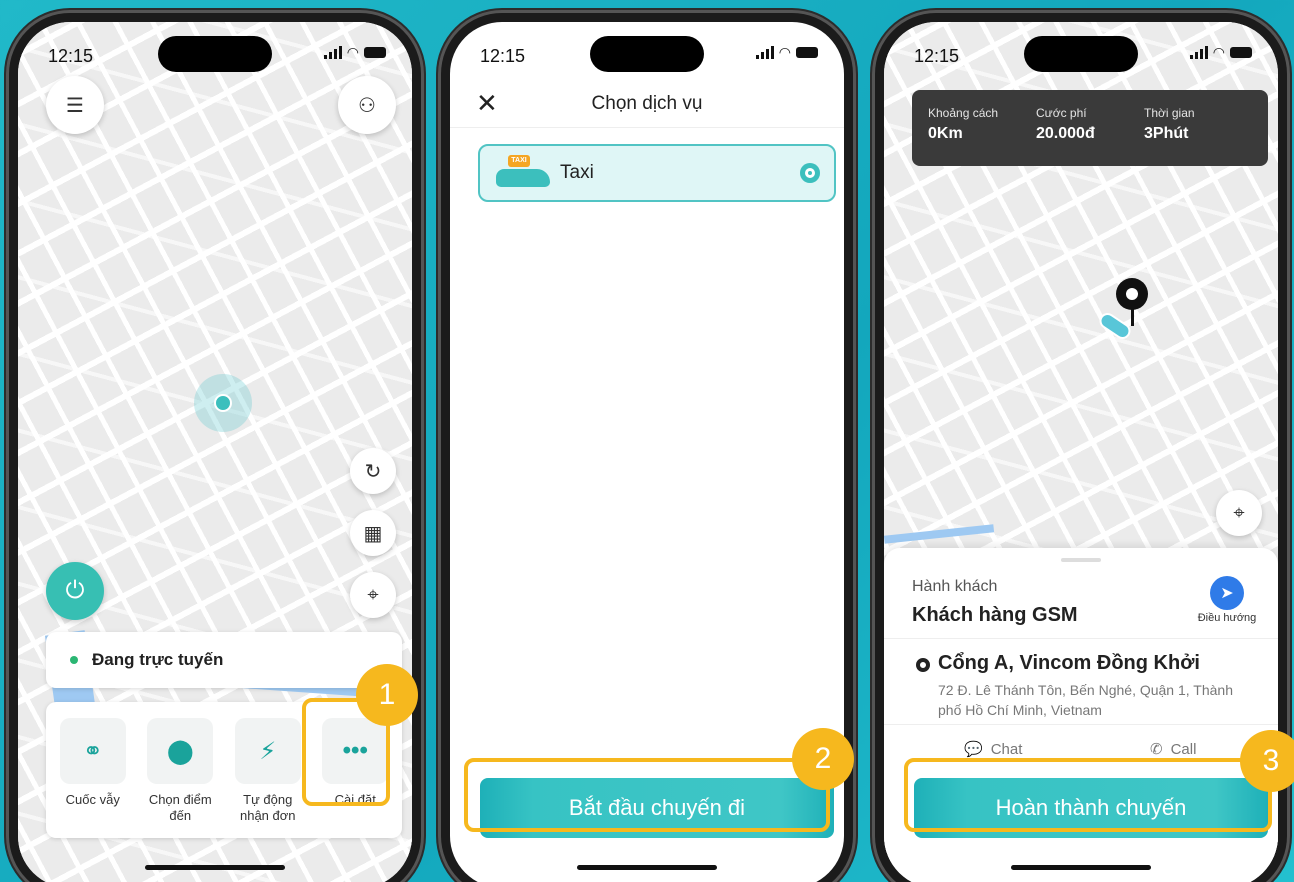 Image resolution: width=1294 pixels, height=882 pixels. Describe the element at coordinates (657, 173) in the screenshot. I see `service-option-taxi: TAXI Taxi` at that location.